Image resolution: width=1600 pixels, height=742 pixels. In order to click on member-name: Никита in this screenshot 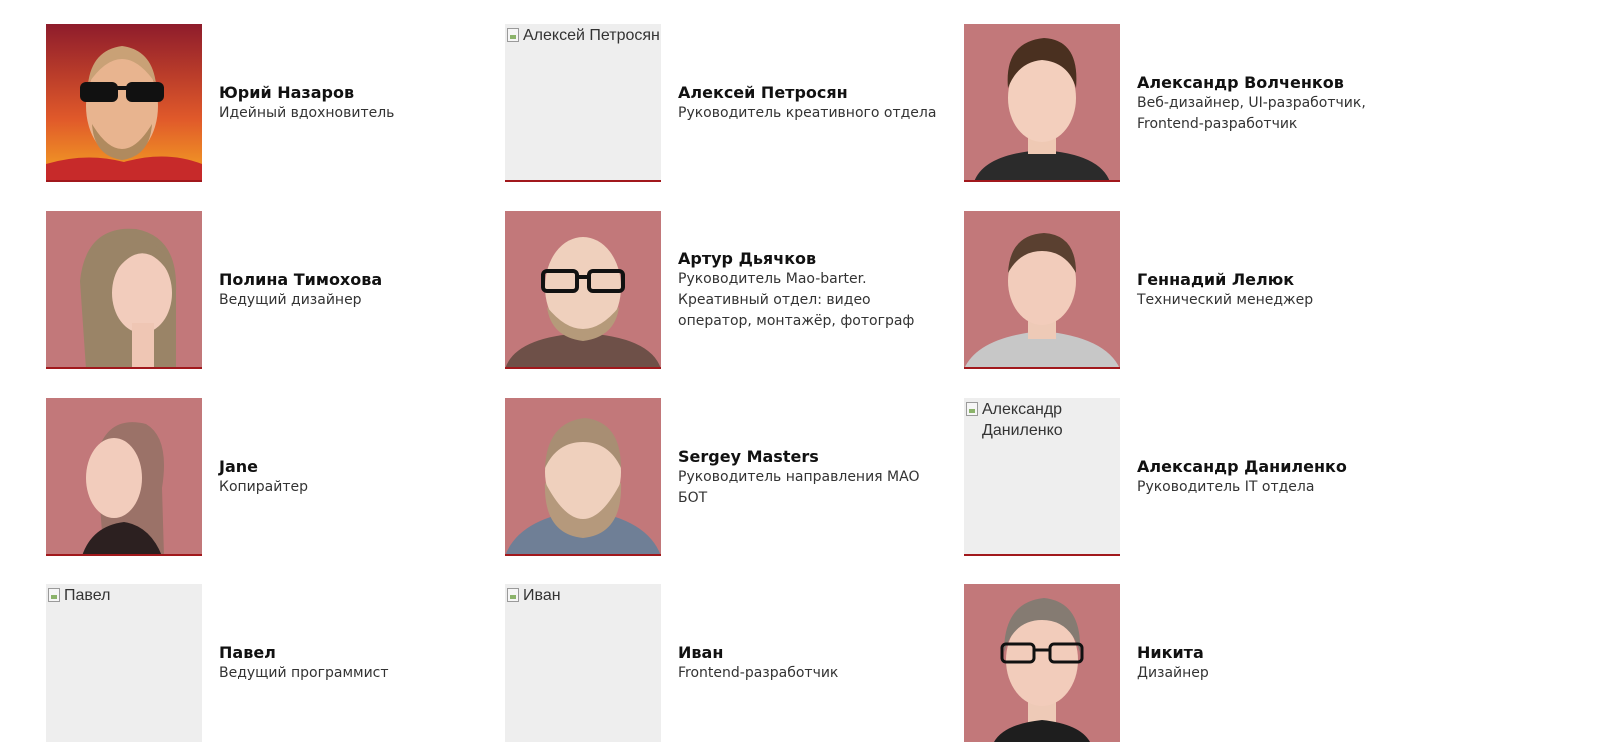, I will do `click(1170, 652)`.